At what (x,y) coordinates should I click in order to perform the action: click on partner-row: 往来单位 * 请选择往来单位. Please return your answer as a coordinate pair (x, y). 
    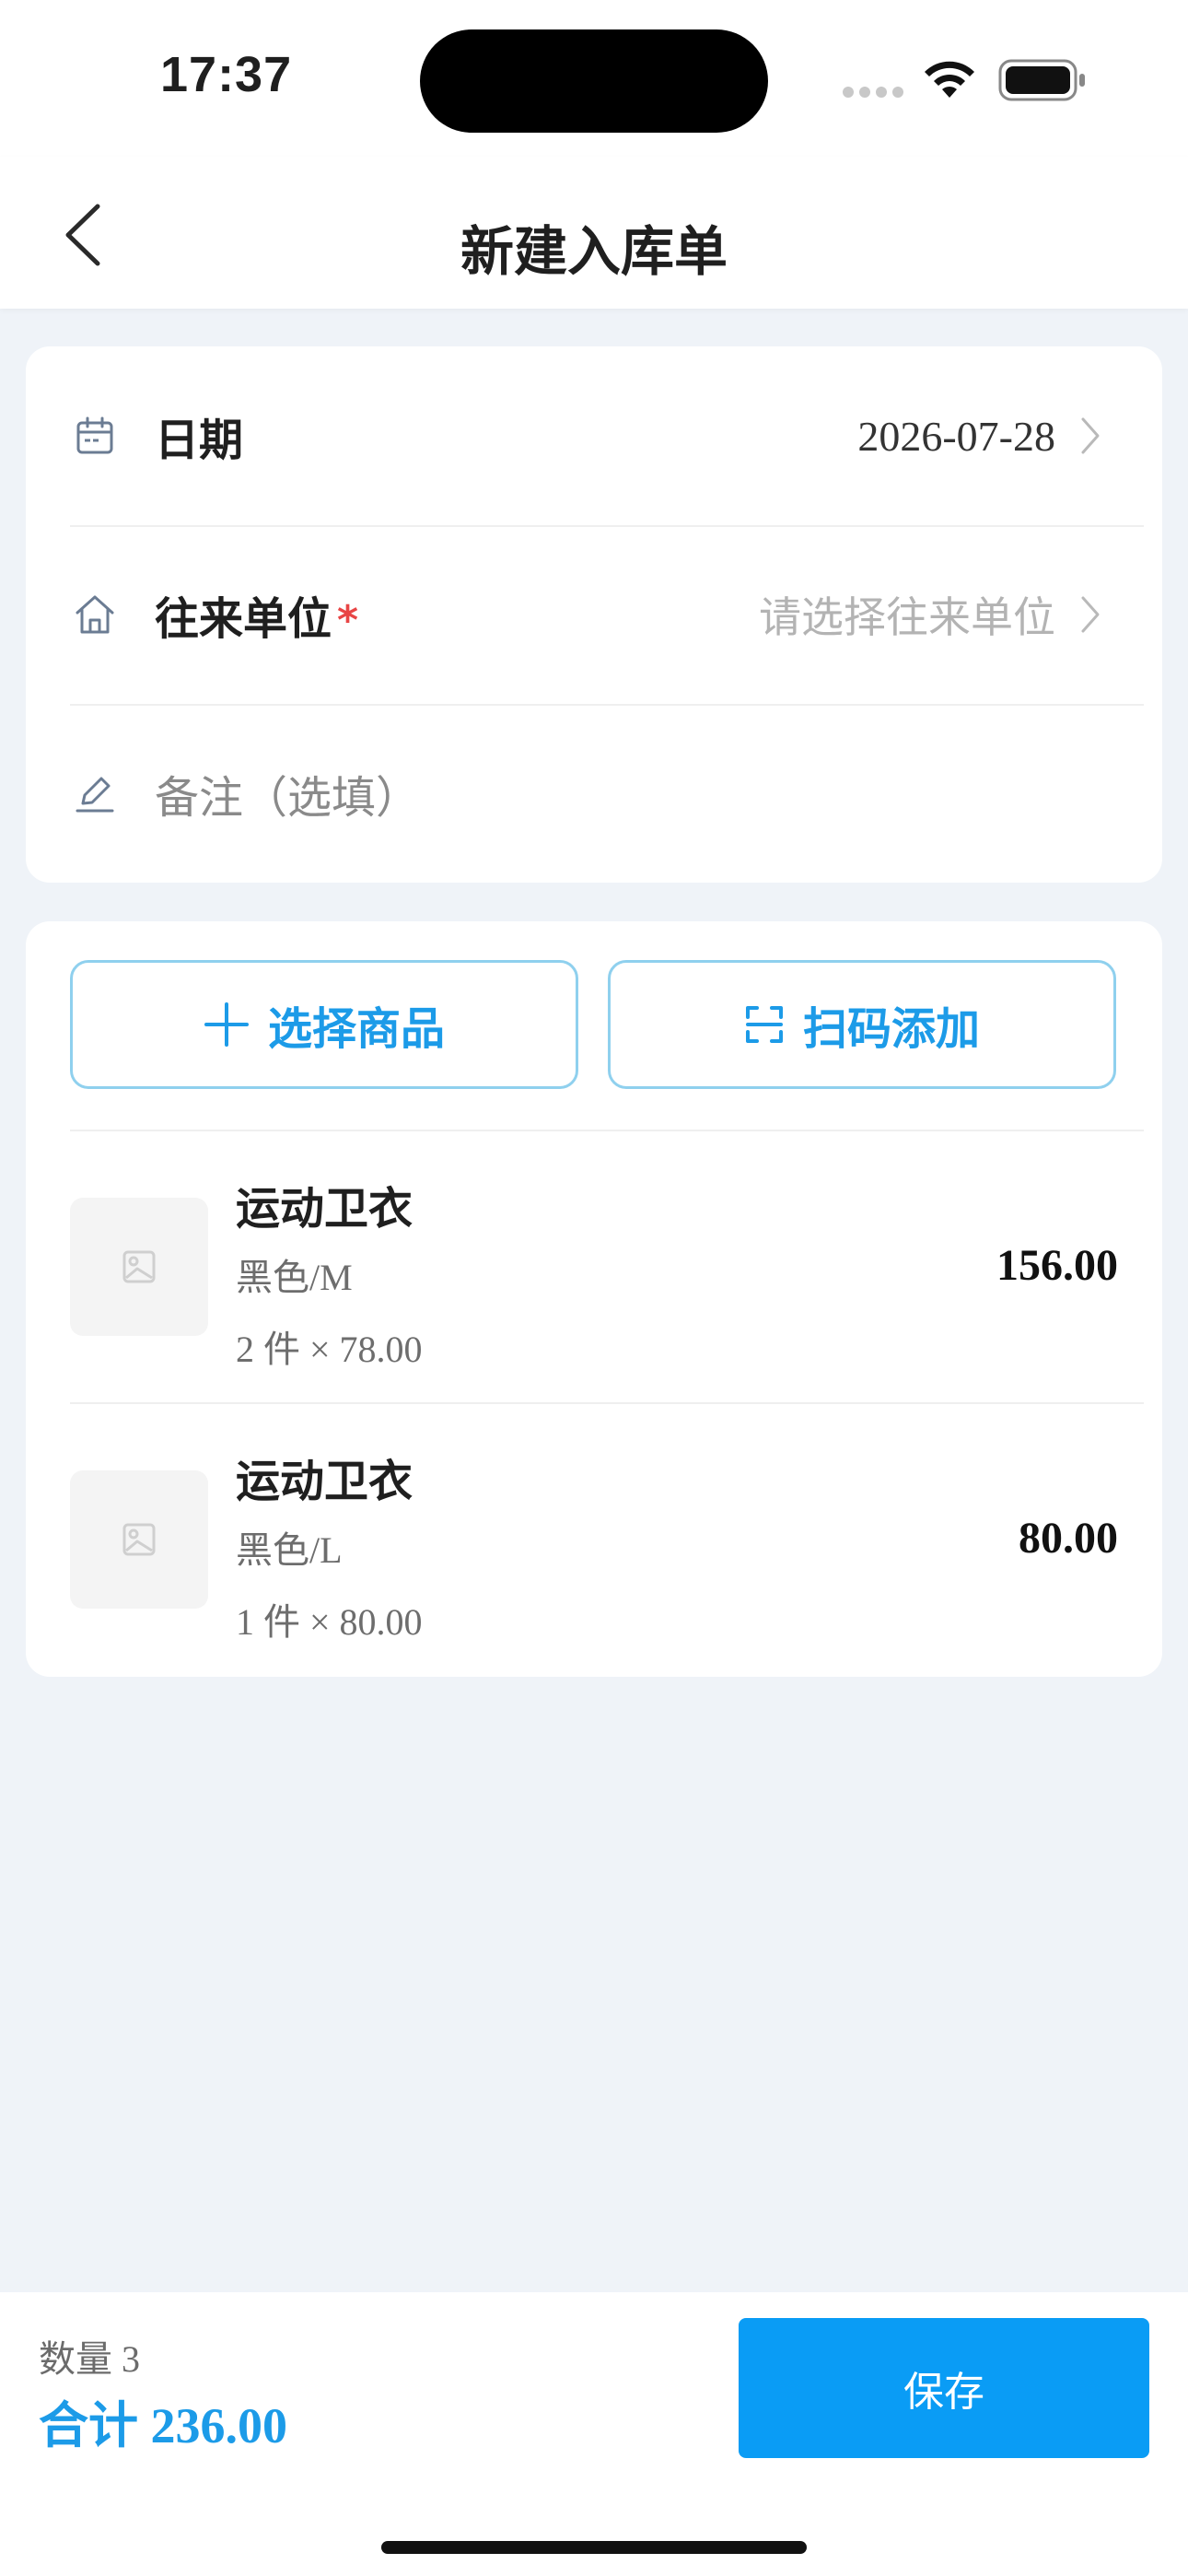
    Looking at the image, I should click on (594, 614).